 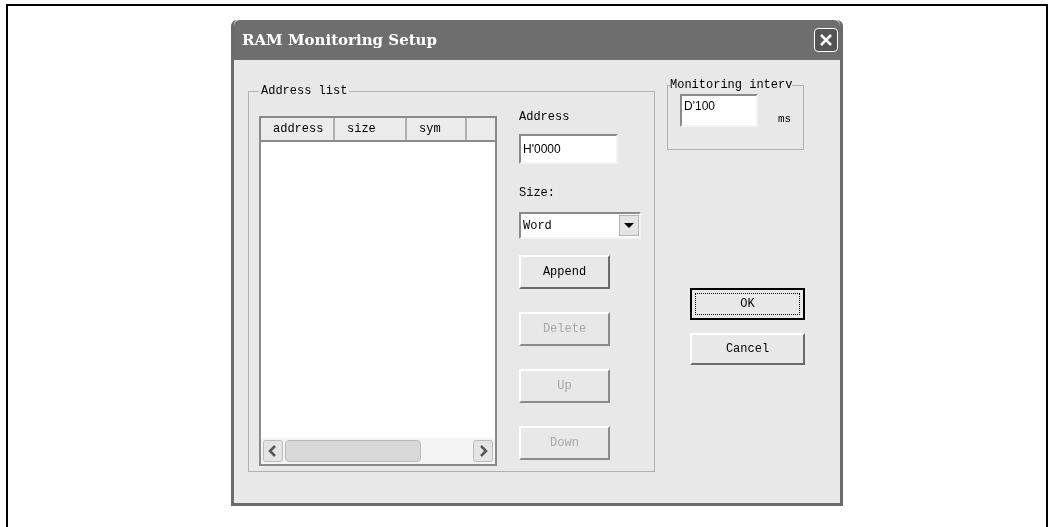 I want to click on horizontal-scrollbar, so click(x=378, y=451).